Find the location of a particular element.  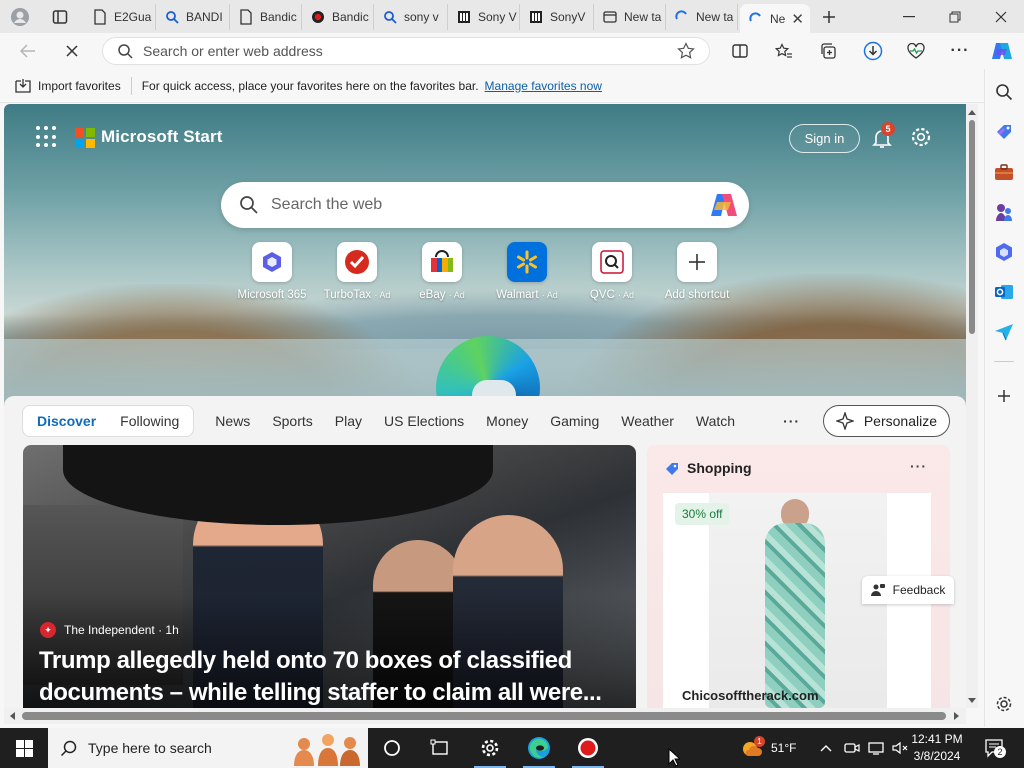

favorites-button is located at coordinates (784, 51).